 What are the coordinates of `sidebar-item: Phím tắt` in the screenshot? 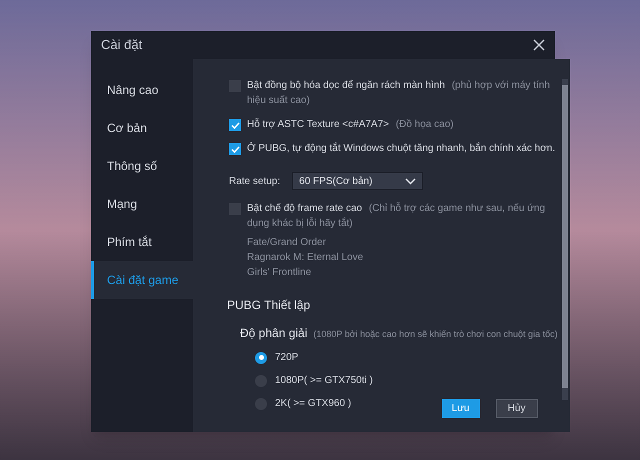 It's located at (142, 242).